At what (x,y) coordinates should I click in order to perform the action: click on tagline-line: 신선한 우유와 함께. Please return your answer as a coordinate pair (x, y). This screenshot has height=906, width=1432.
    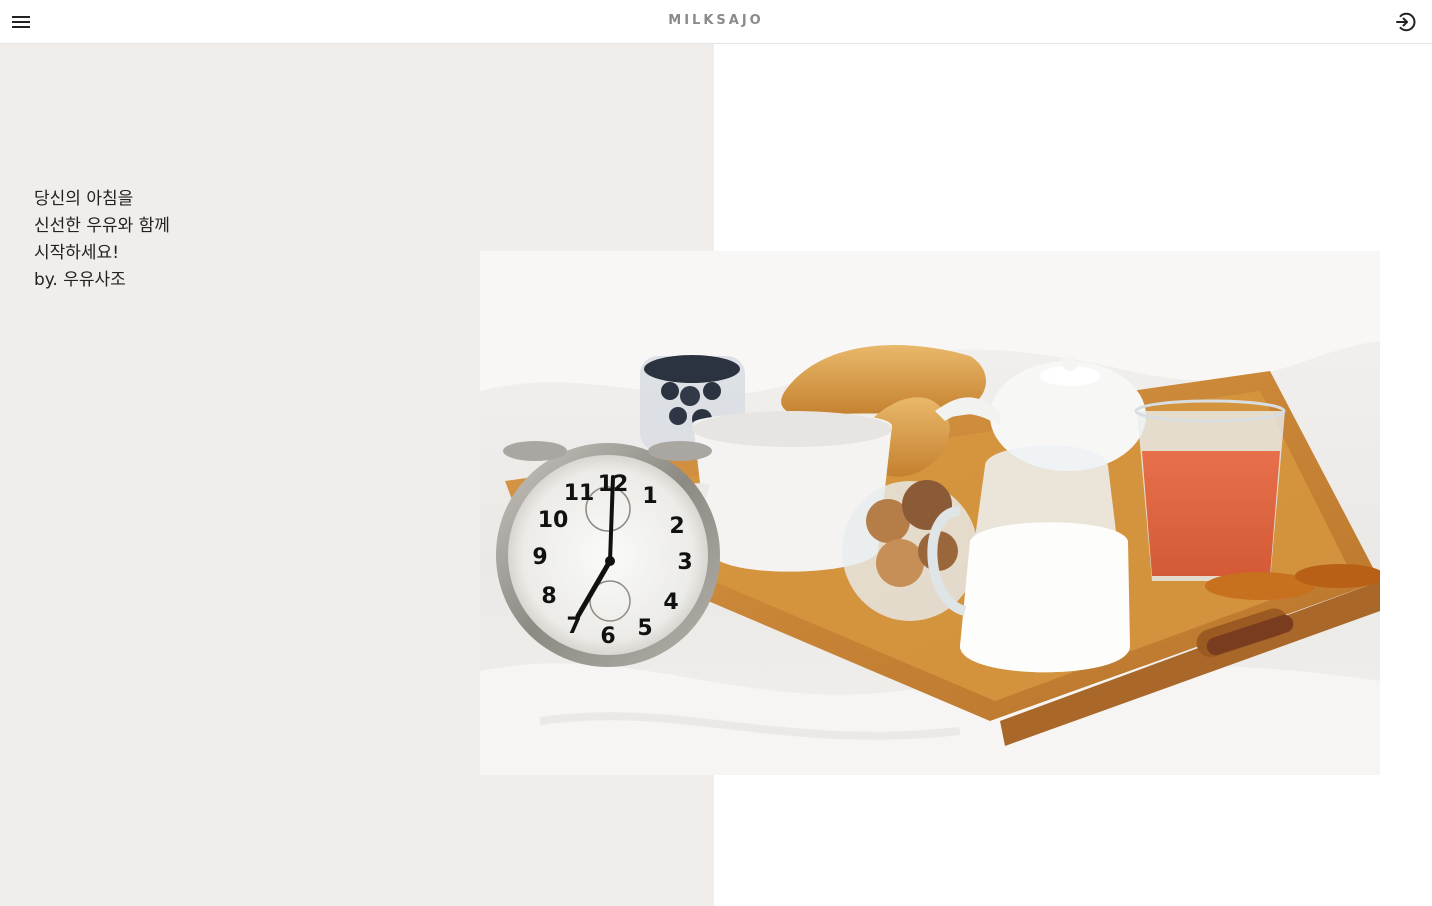
    Looking at the image, I should click on (102, 226).